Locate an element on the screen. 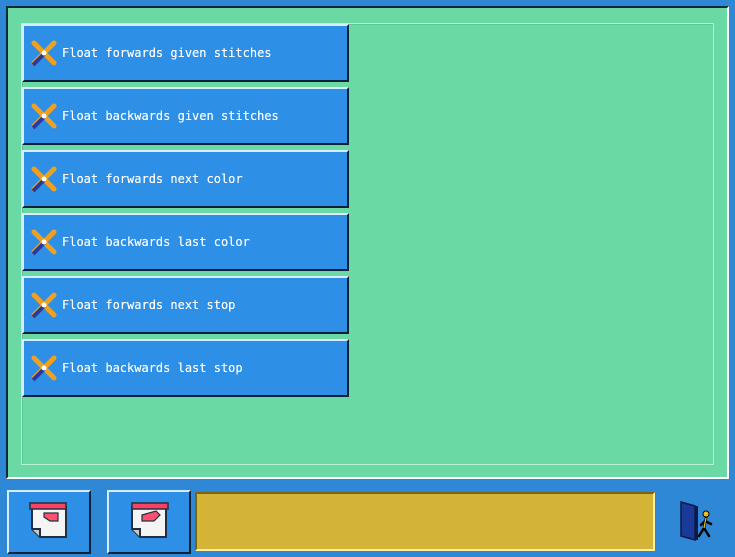 The height and width of the screenshot is (557, 735). page-forward-icon is located at coordinates (149, 522).